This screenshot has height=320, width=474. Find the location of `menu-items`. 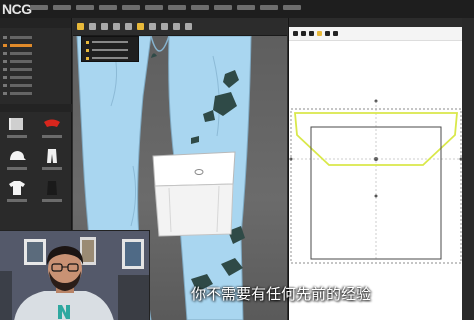

menu-items is located at coordinates (165, 7).